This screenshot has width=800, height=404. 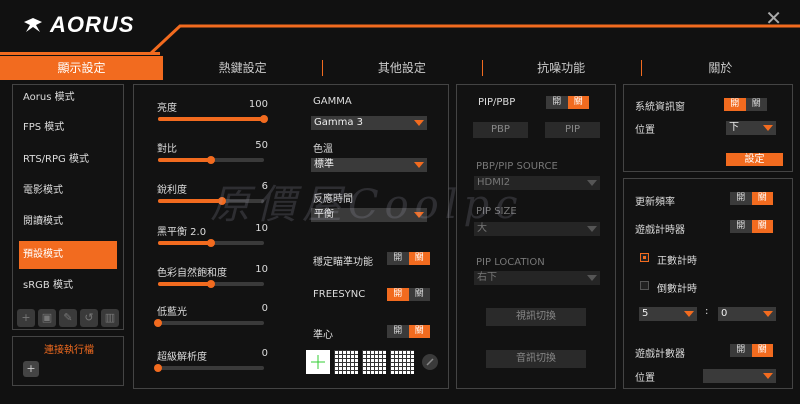 I want to click on slider-label: 亮度, so click(x=167, y=108).